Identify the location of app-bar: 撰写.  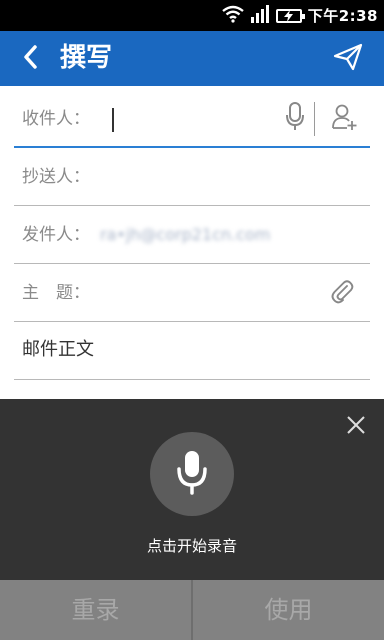
(192, 58).